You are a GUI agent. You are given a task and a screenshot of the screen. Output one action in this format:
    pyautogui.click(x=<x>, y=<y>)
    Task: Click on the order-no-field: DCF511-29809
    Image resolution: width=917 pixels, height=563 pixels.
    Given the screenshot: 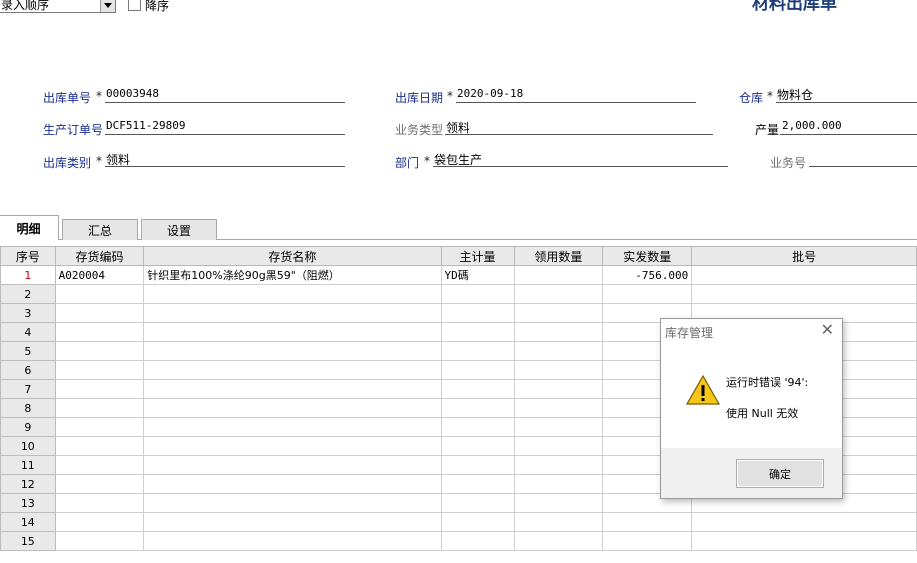 What is the action you would take?
    pyautogui.click(x=145, y=125)
    